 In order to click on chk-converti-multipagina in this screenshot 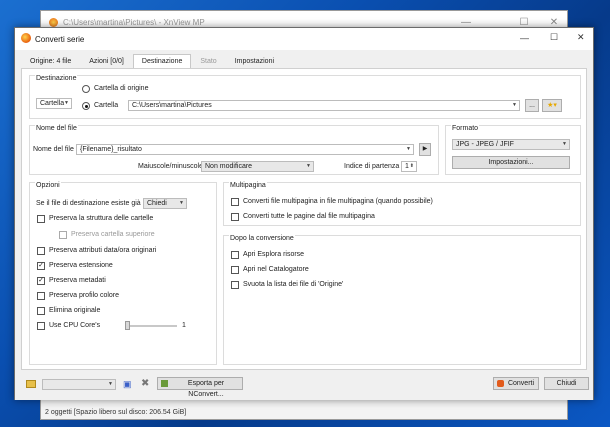, I will do `click(235, 202)`.